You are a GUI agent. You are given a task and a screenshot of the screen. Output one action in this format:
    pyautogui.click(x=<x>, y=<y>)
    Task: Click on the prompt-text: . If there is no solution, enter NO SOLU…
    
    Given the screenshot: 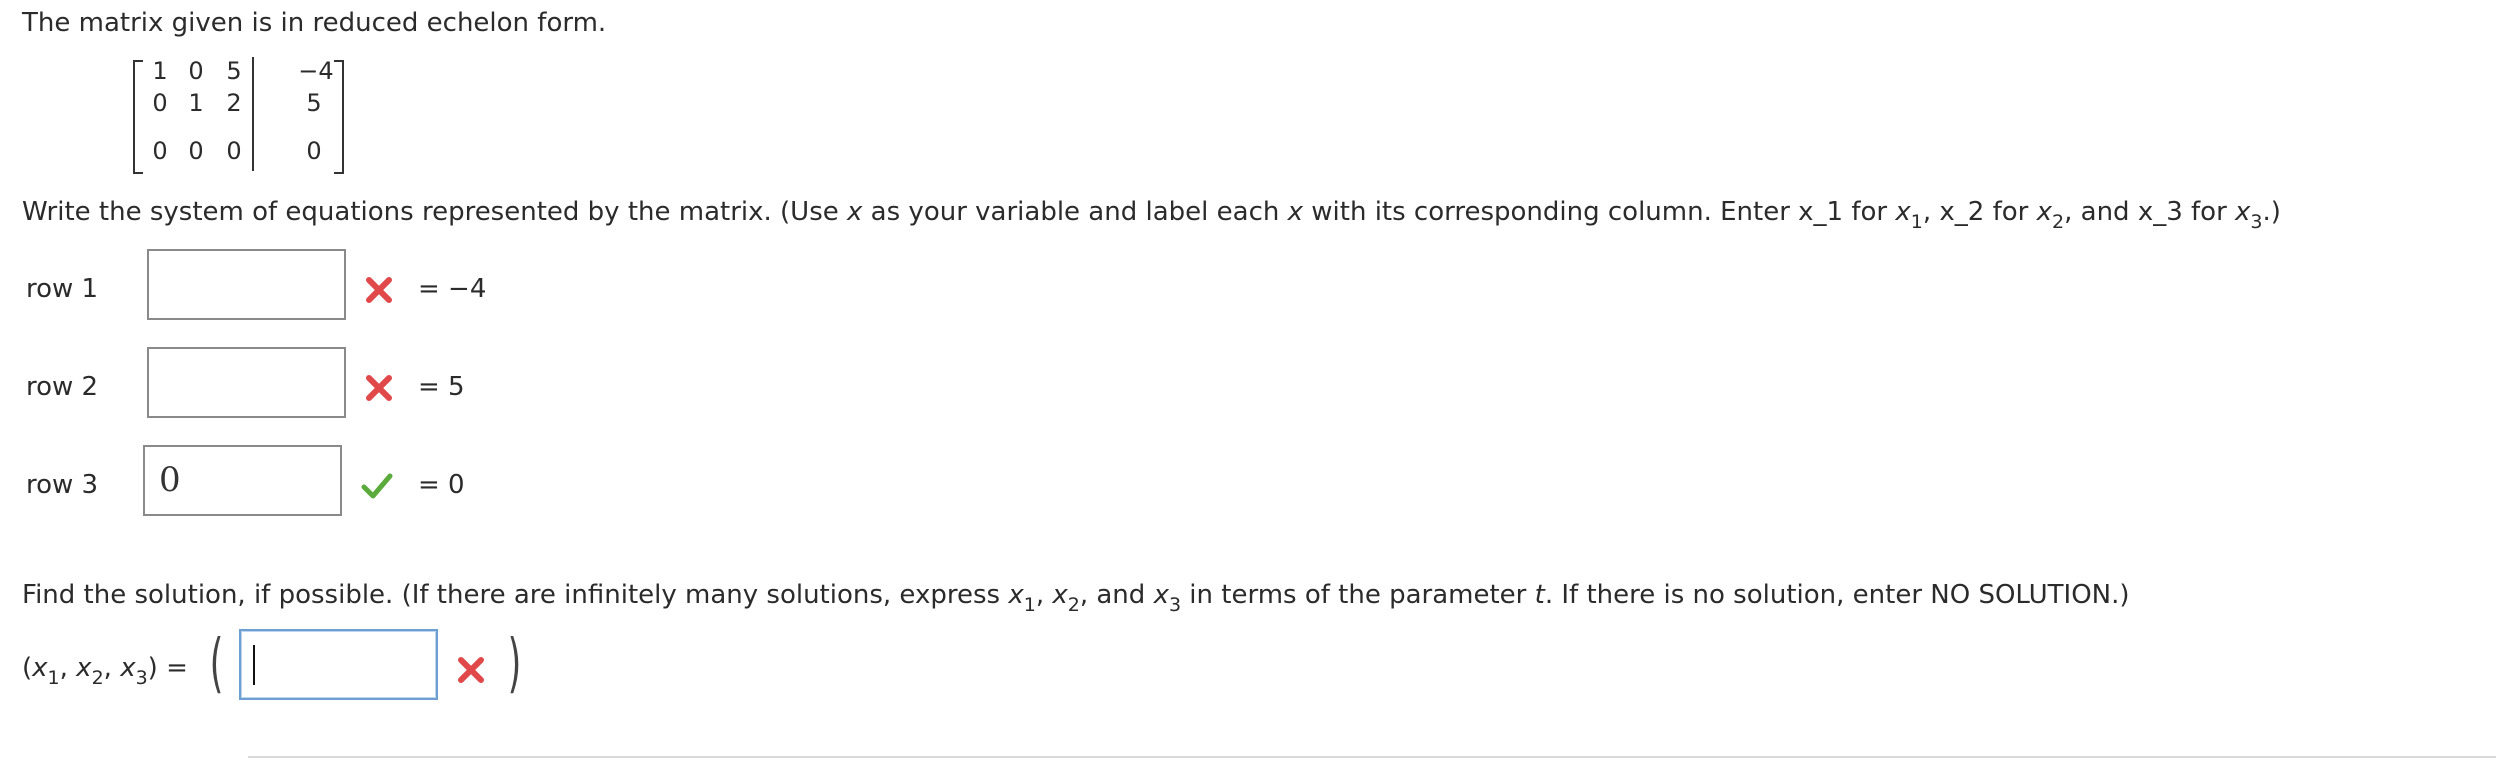 What is the action you would take?
    pyautogui.click(x=1837, y=595)
    